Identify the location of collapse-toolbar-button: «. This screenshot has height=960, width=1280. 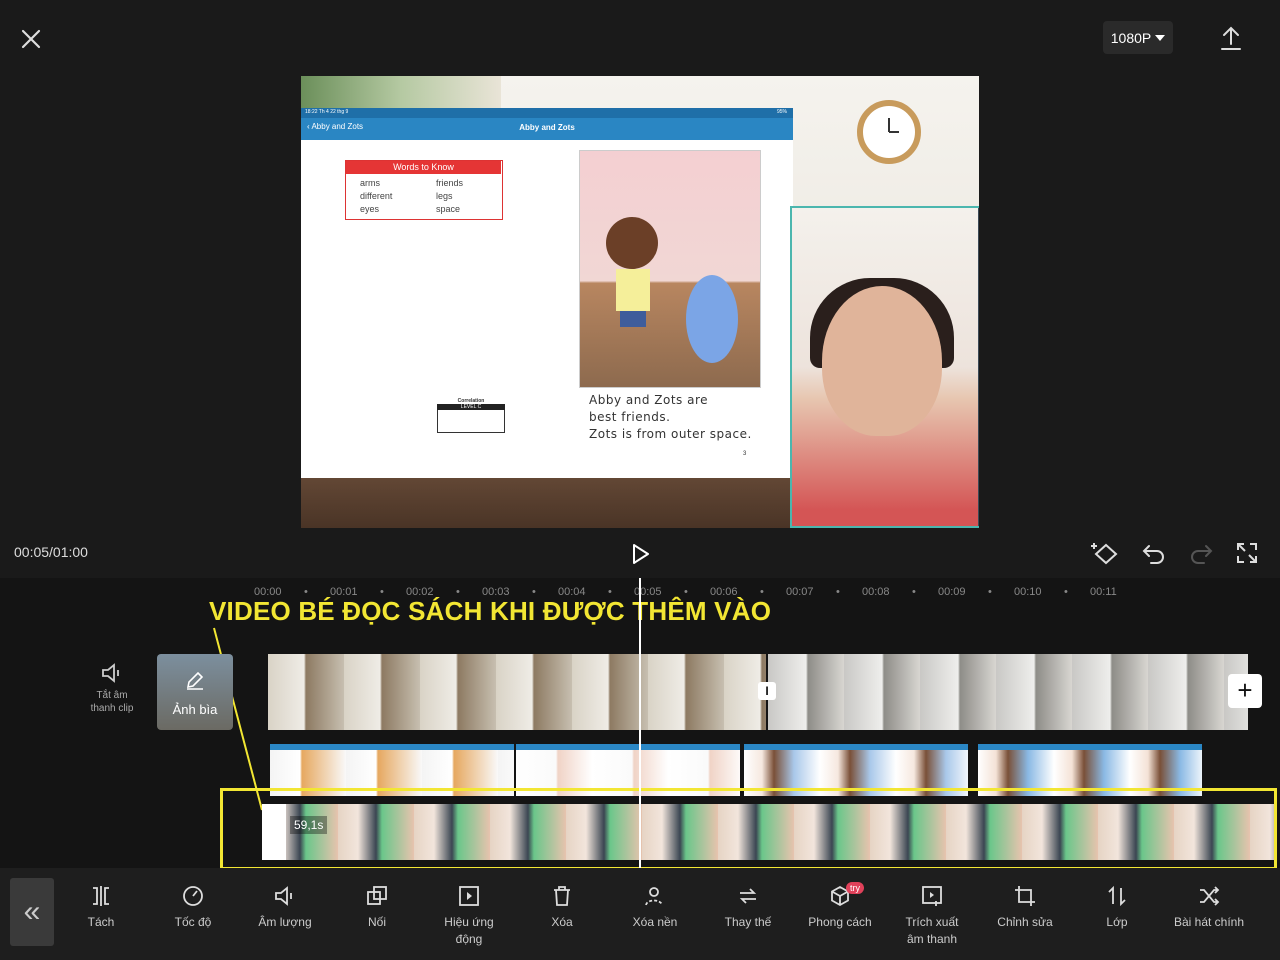
(32, 912).